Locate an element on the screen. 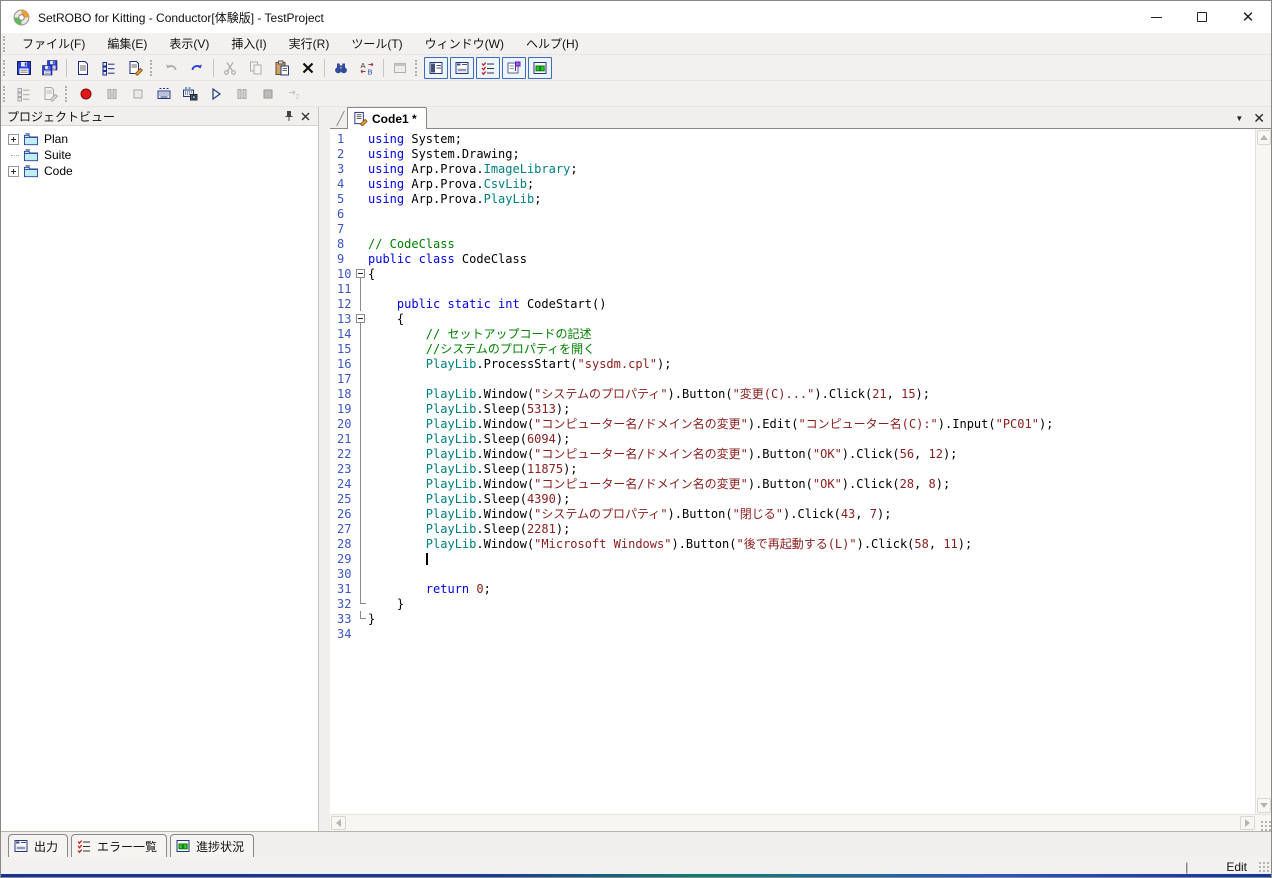 The image size is (1272, 878). menu-view: 表示(V) is located at coordinates (189, 43).